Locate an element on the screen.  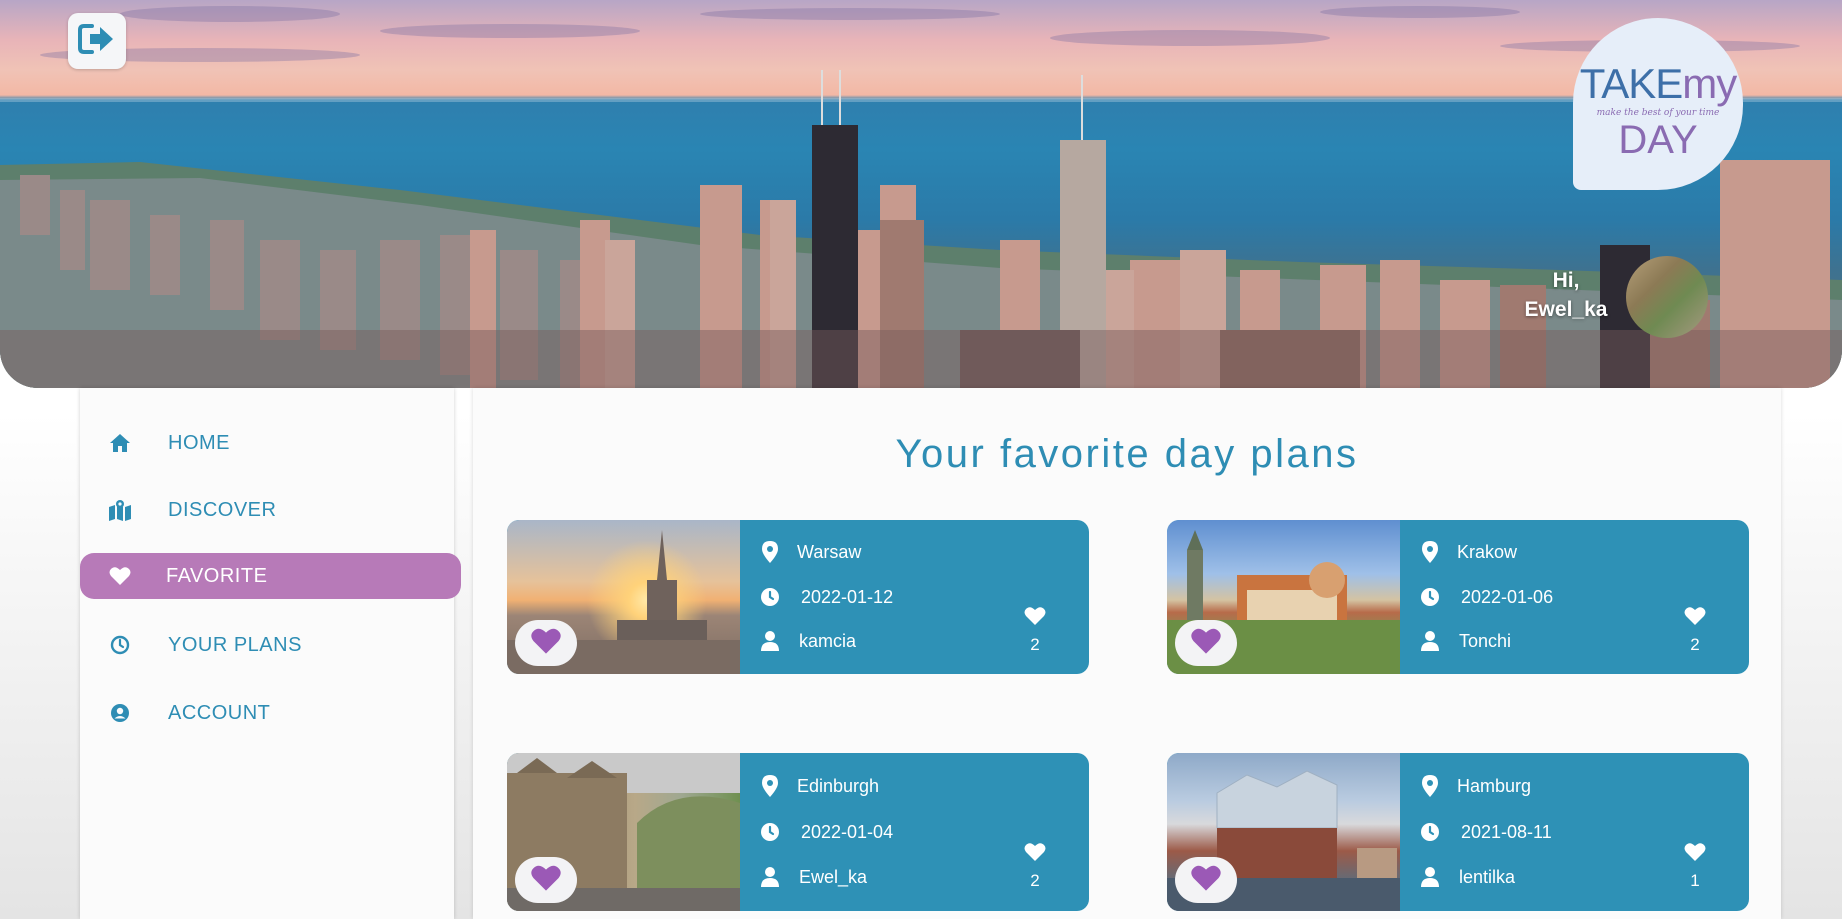
sidebar-item-label: FAVORITE is located at coordinates (217, 575).